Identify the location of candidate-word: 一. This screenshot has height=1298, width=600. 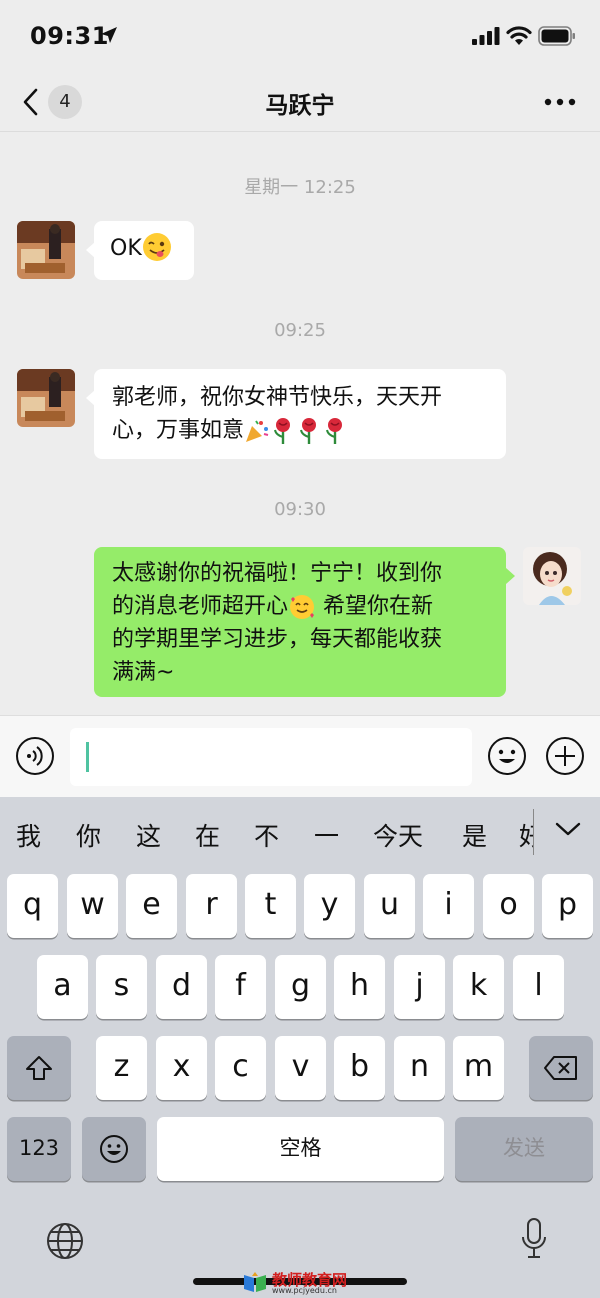
(326, 835).